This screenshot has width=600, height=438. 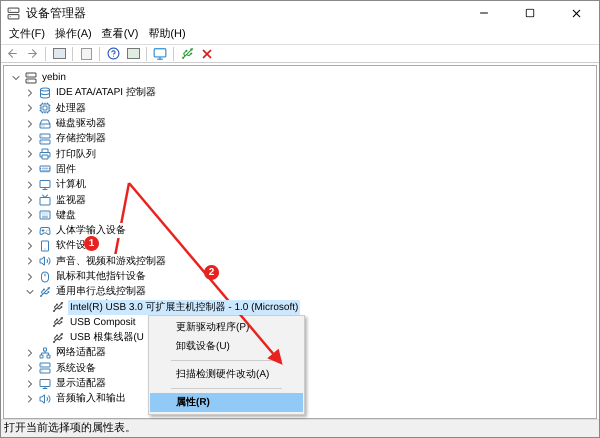 What do you see at coordinates (91, 243) in the screenshot?
I see `step-badge: 1` at bounding box center [91, 243].